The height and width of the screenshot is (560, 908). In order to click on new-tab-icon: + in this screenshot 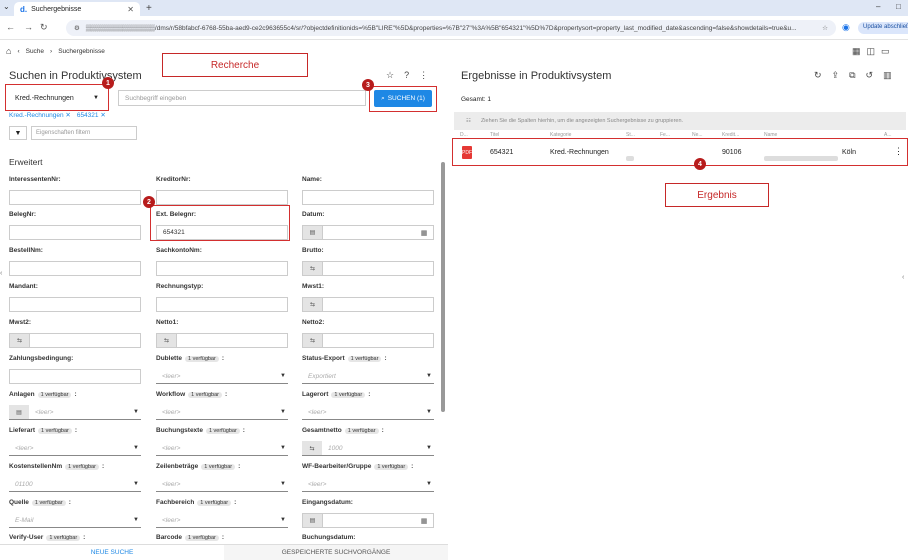, I will do `click(149, 8)`.